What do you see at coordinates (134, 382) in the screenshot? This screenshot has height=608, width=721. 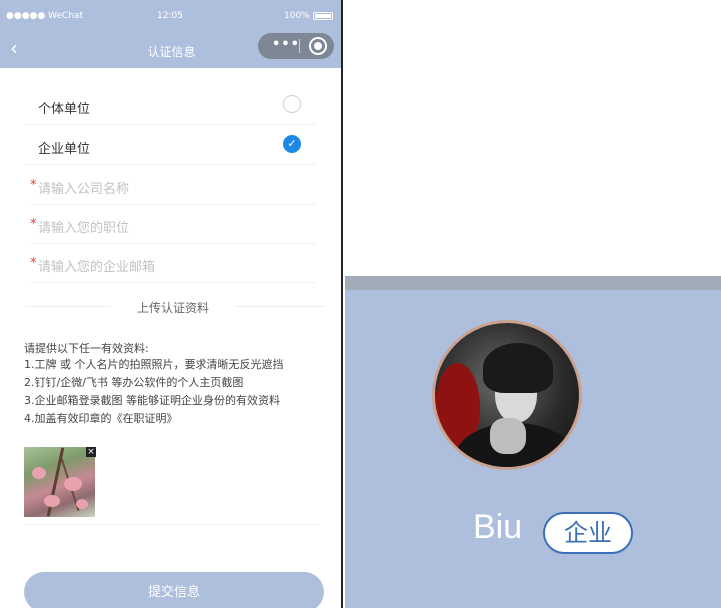 I see `requirement-line: 2.钉钉/企微/飞书 等办公软件的个人主页截图` at bounding box center [134, 382].